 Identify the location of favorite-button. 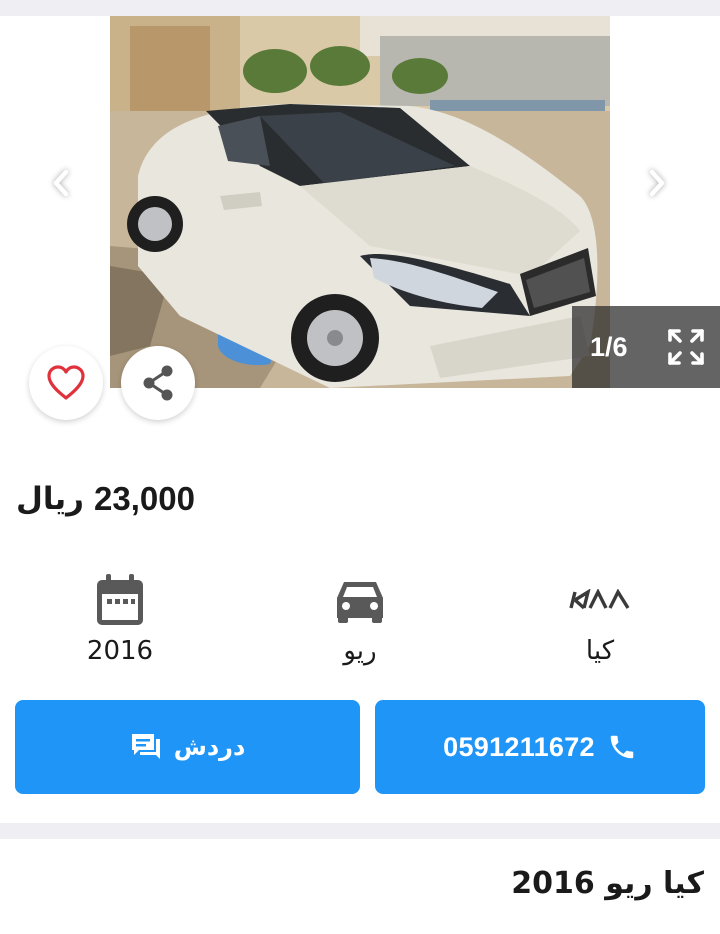
(66, 383).